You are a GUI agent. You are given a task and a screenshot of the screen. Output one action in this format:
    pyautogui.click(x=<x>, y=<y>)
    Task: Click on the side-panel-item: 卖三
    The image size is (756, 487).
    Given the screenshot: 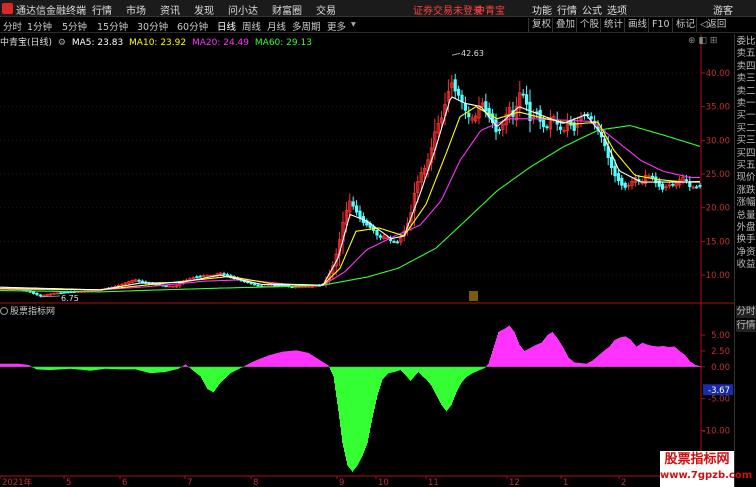 What is the action you would take?
    pyautogui.click(x=746, y=79)
    